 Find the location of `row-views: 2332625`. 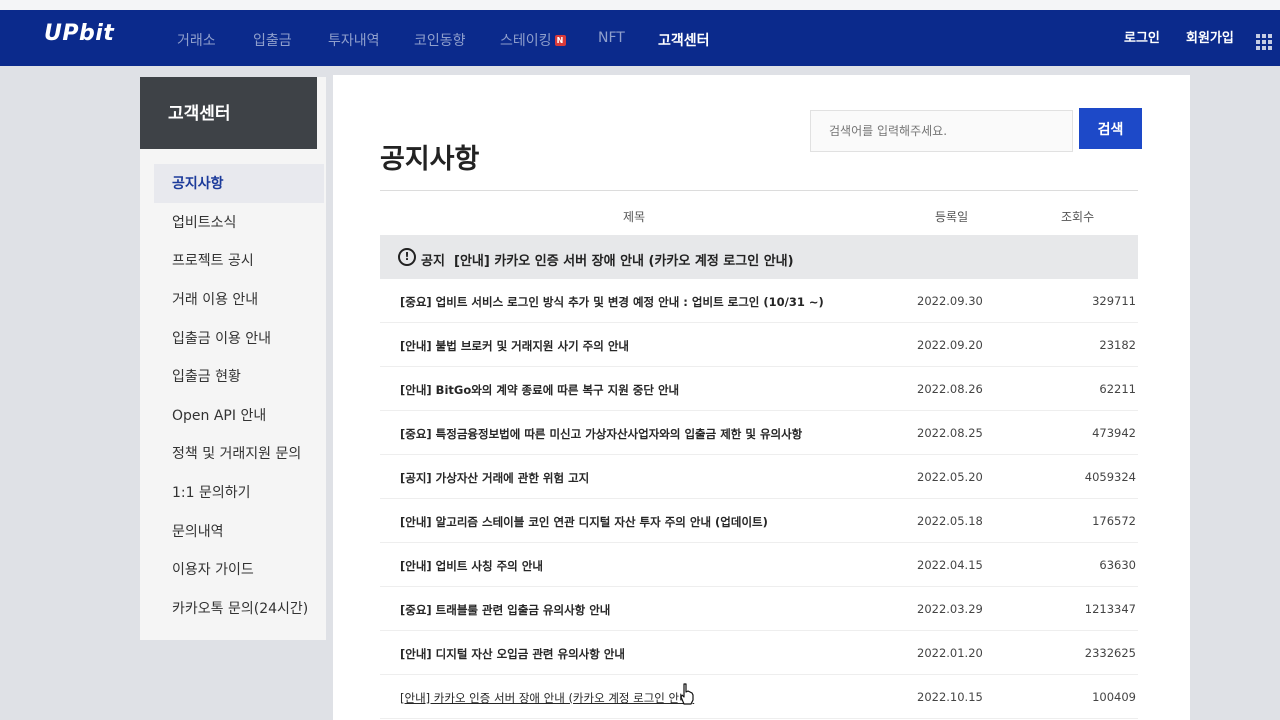

row-views: 2332625 is located at coordinates (1110, 653).